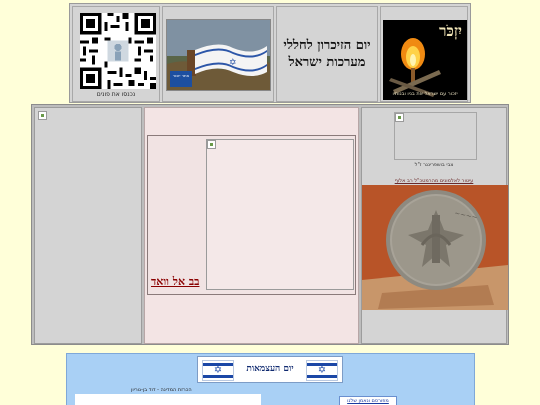  I want to click on portrait-caption: צבי בושפרינגר ז"ל, so click(434, 165).